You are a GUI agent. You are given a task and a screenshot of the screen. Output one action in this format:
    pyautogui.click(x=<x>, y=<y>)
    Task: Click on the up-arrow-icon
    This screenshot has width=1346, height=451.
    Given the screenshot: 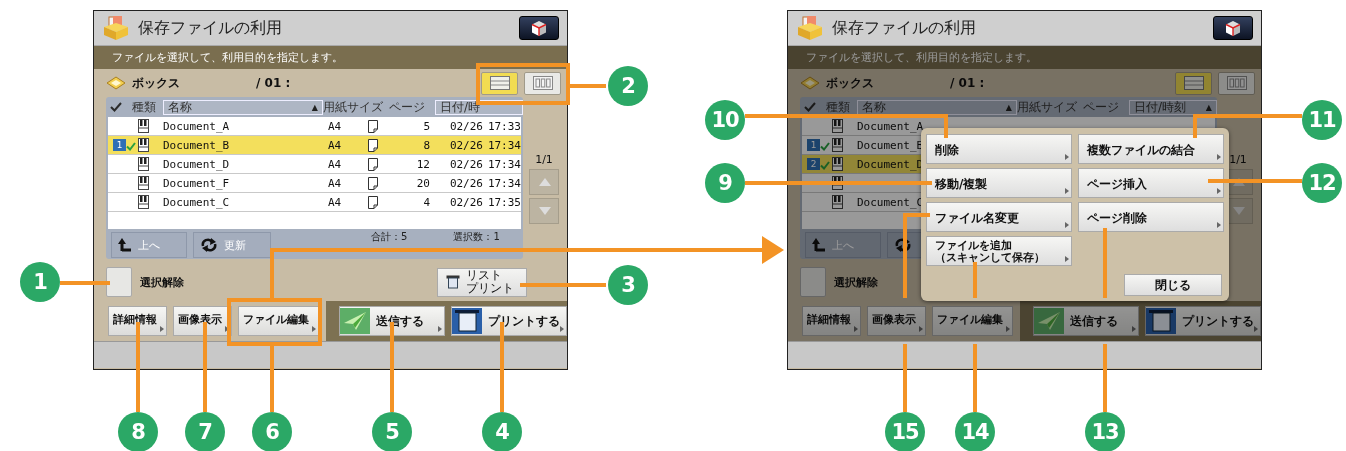 What is the action you would take?
    pyautogui.click(x=819, y=245)
    